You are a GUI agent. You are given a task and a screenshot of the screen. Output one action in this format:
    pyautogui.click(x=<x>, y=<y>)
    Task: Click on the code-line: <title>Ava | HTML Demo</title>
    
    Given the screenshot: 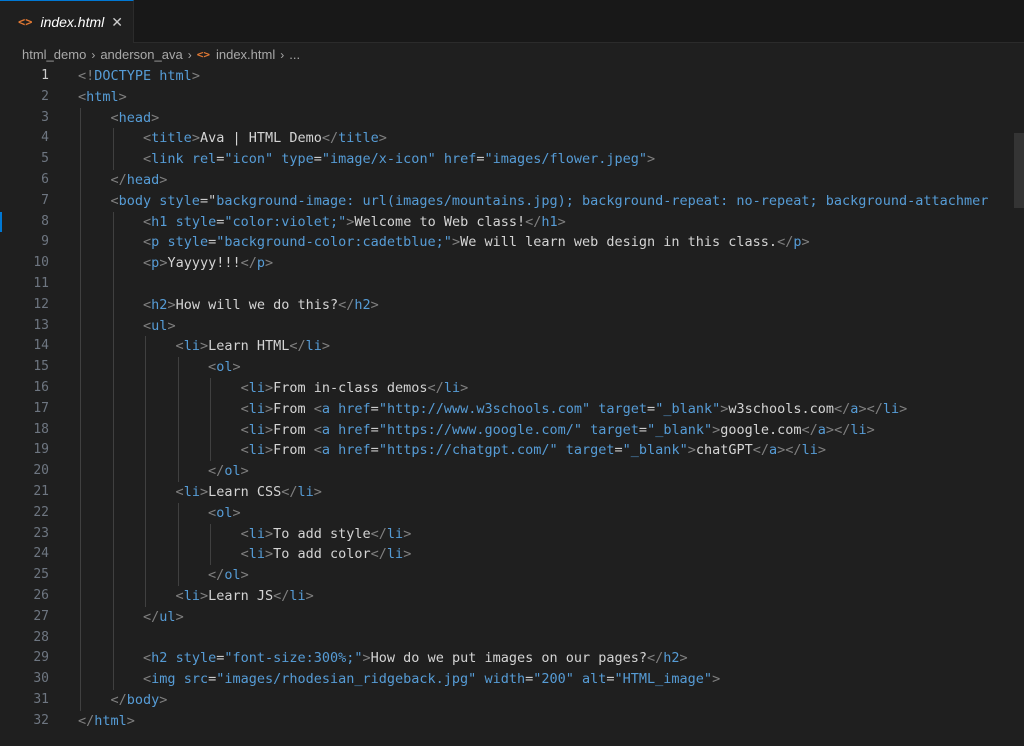 What is the action you would take?
    pyautogui.click(x=551, y=139)
    